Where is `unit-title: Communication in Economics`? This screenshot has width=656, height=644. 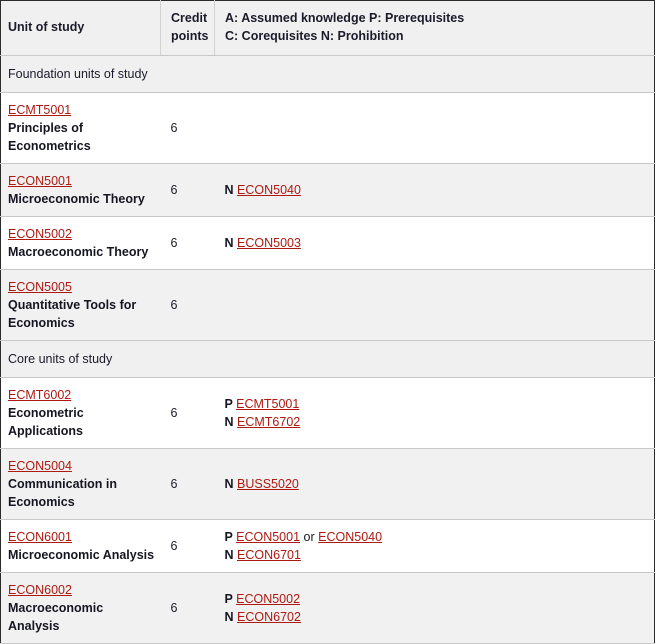
unit-title: Communication in Economics is located at coordinates (63, 492).